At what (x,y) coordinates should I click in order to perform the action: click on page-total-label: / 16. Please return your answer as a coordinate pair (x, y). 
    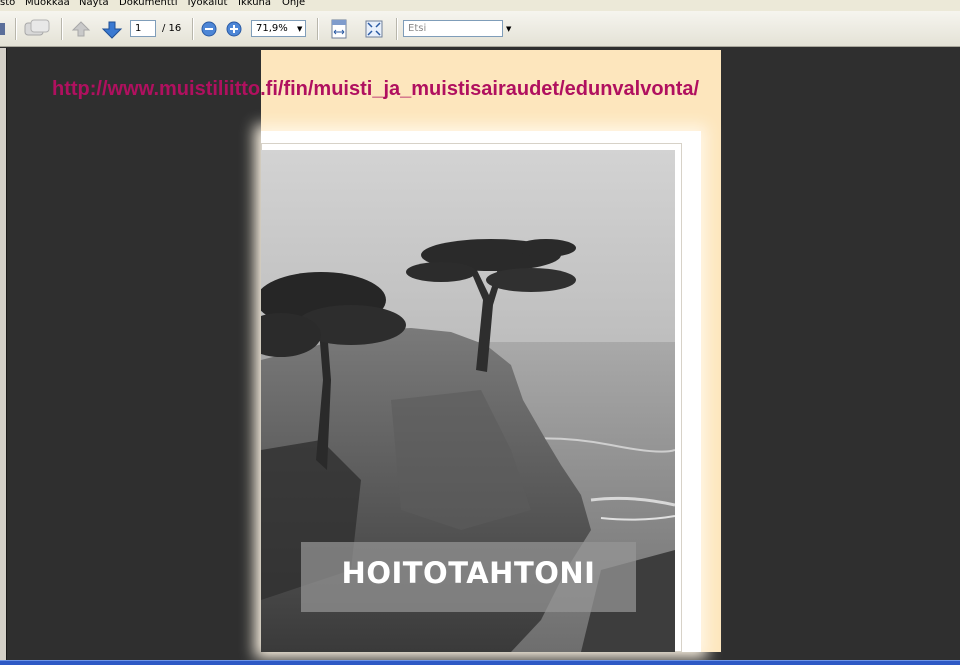
    Looking at the image, I should click on (172, 28).